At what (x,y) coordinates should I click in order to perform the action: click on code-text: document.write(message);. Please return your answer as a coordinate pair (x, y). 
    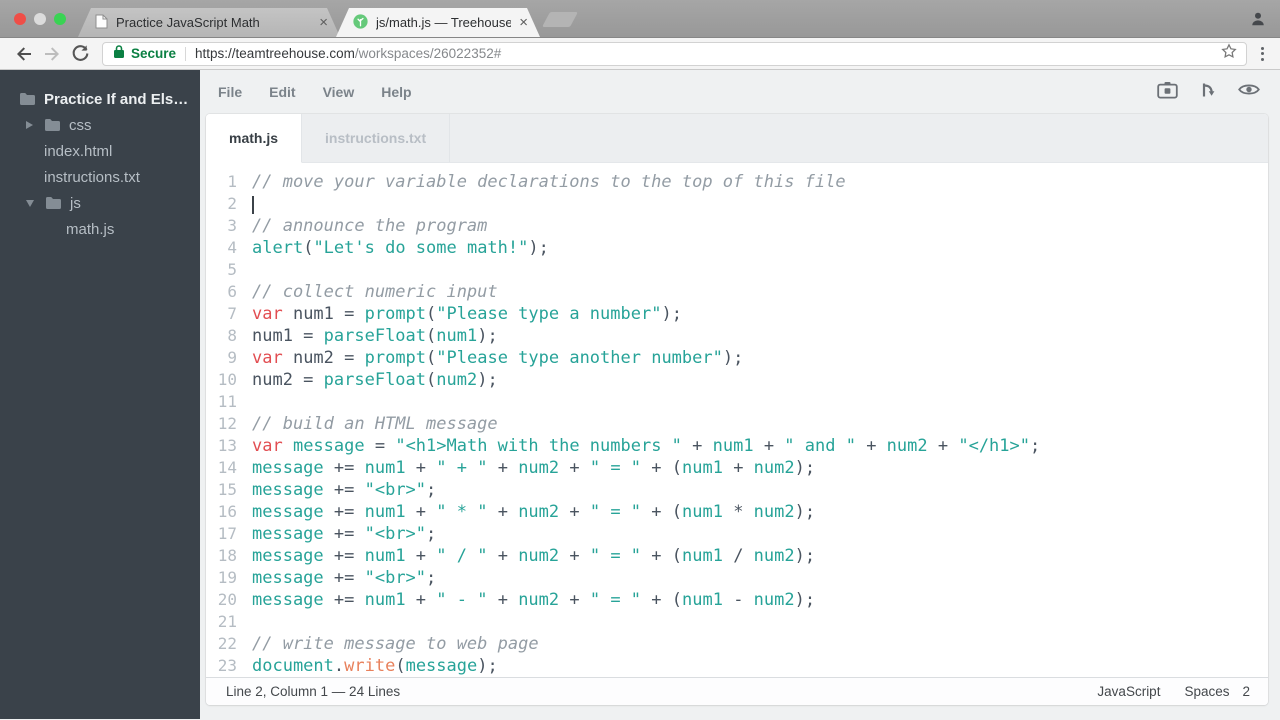
    Looking at the image, I should click on (375, 666).